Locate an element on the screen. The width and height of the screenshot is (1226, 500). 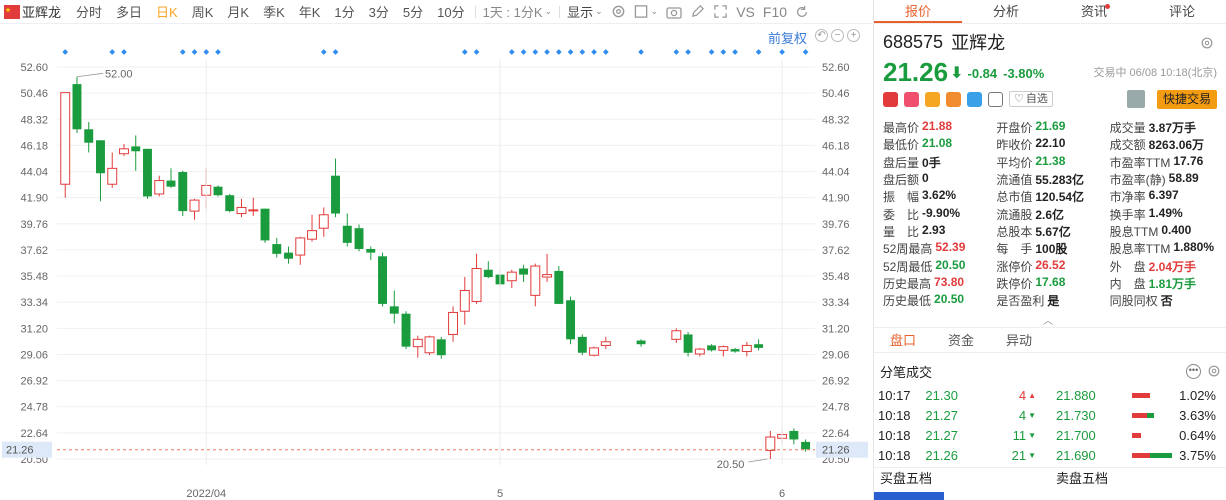
y-tick-label: 29.06 is located at coordinates (34, 355).